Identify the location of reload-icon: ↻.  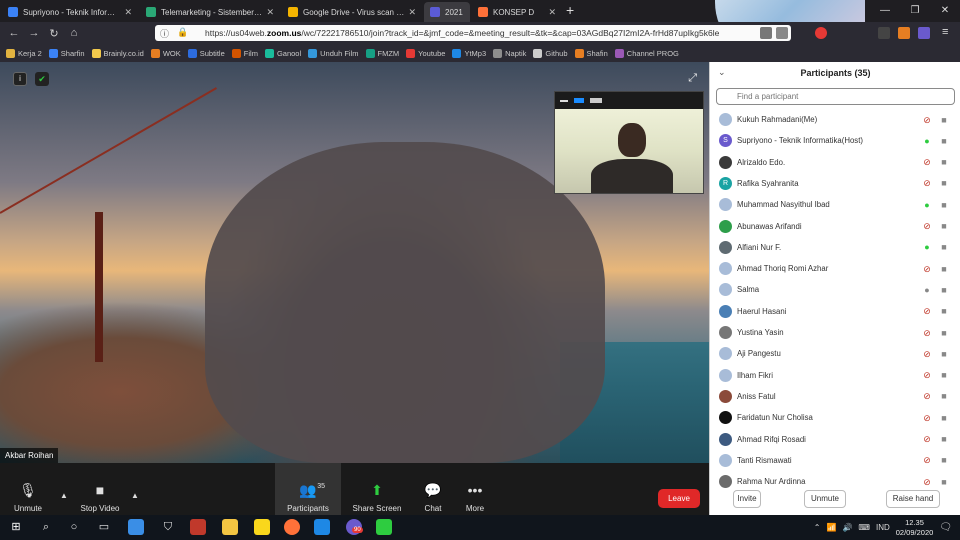
(54, 33).